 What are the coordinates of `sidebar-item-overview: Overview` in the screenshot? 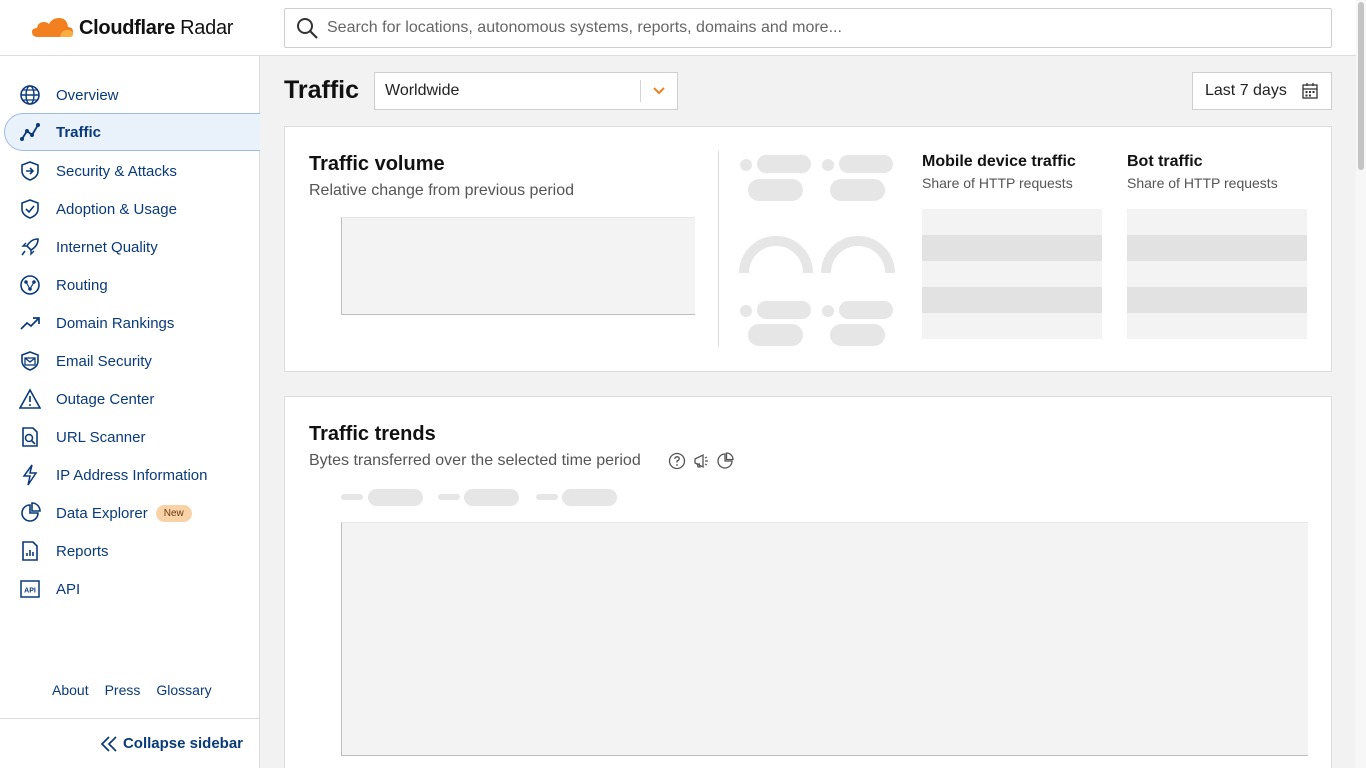 It's located at (132, 95).